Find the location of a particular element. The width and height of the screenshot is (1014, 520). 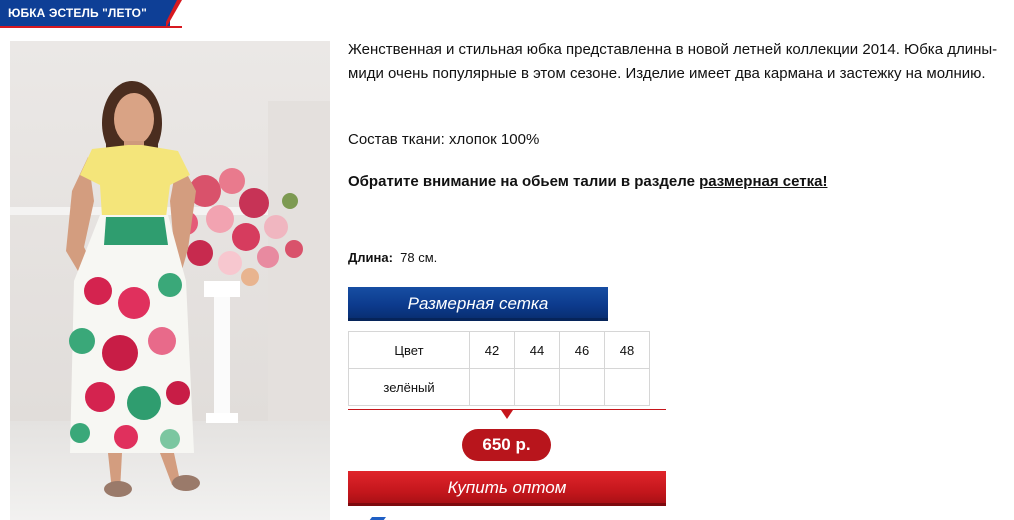

size-chart-button: Размерная сетка is located at coordinates (478, 304).